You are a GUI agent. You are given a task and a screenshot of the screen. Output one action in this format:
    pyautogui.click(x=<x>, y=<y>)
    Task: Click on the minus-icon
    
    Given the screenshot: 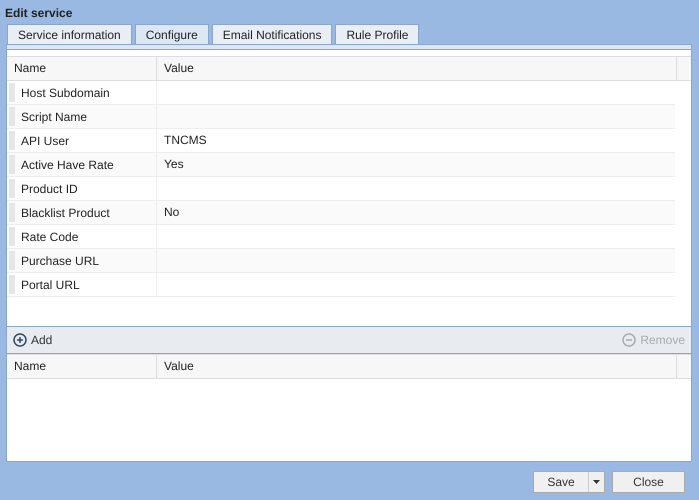 What is the action you would take?
    pyautogui.click(x=629, y=340)
    